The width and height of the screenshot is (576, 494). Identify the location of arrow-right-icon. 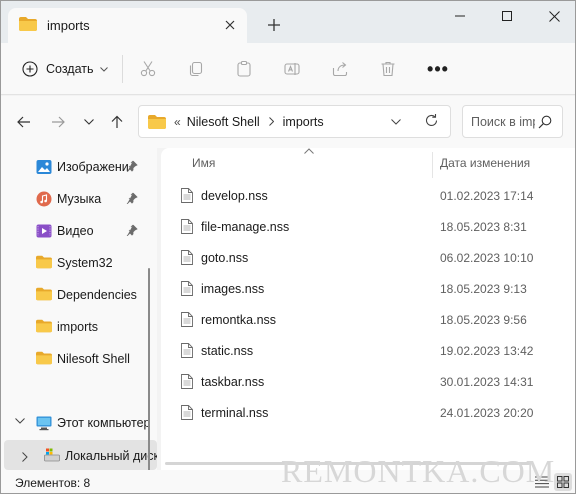
(58, 122).